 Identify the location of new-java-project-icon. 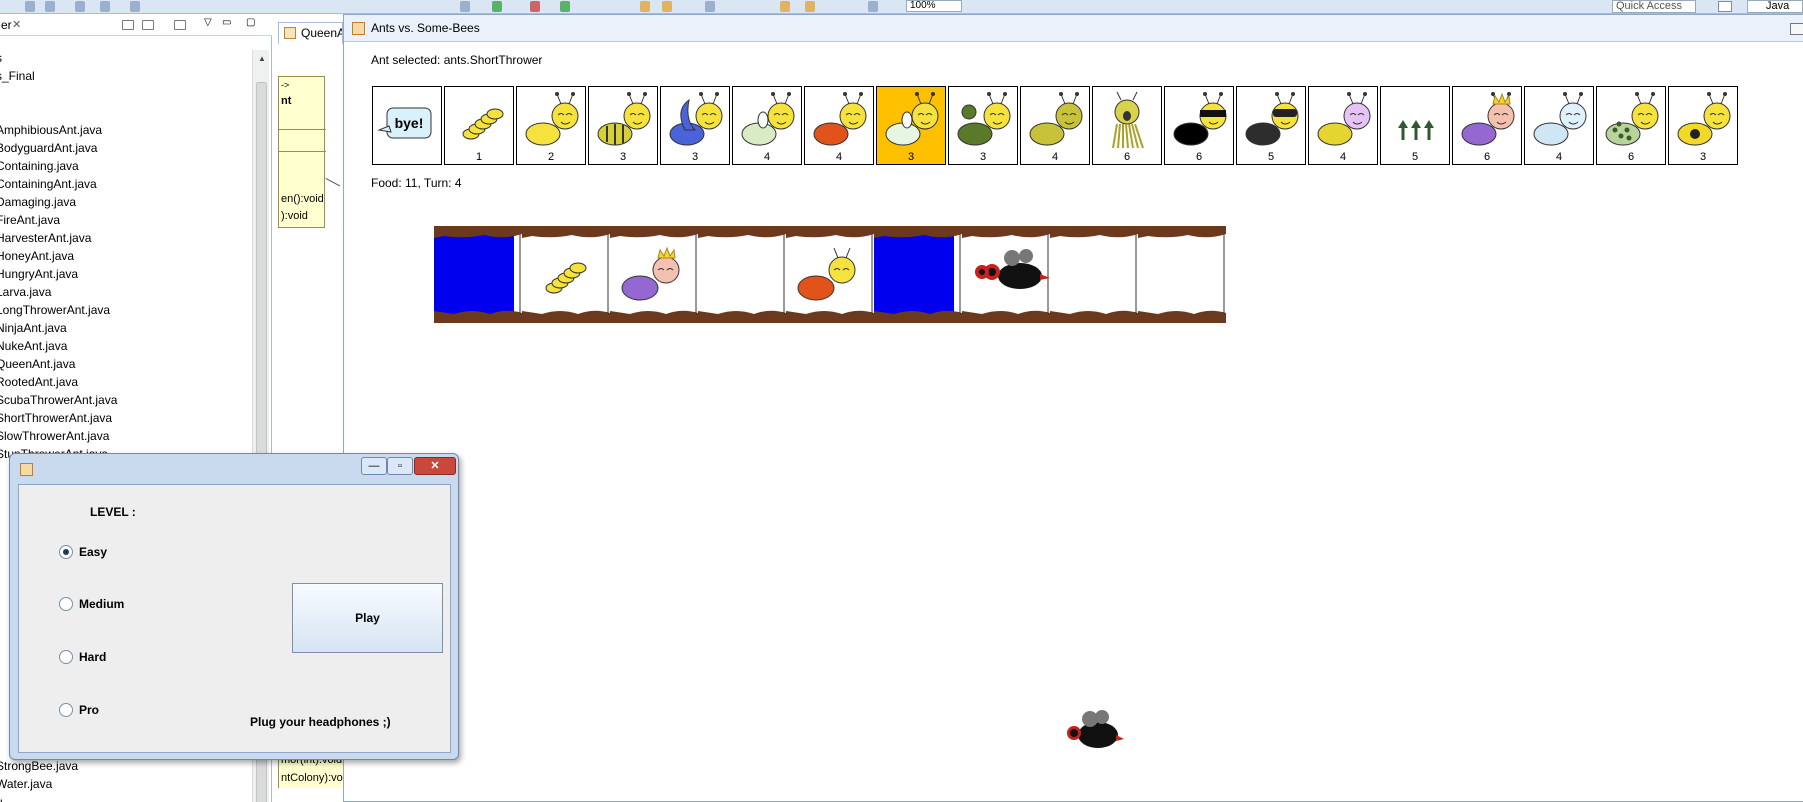
(565, 6).